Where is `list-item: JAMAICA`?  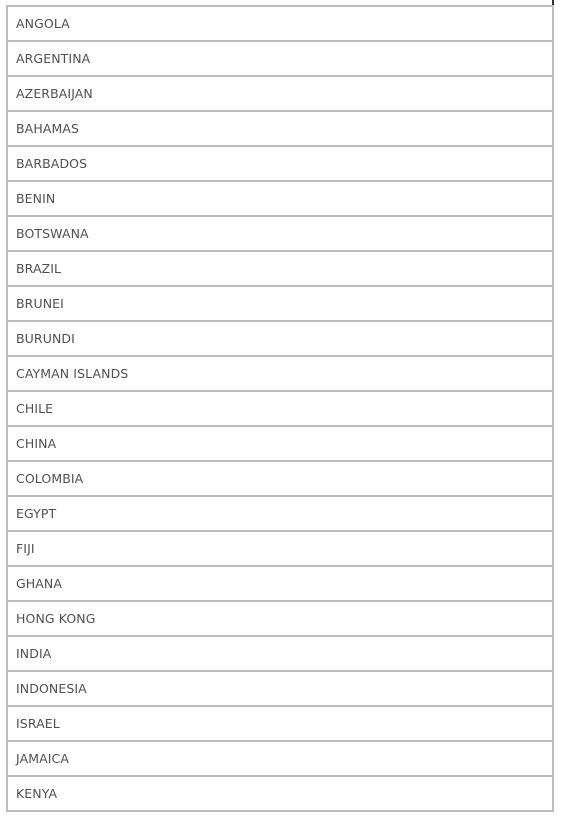
list-item: JAMAICA is located at coordinates (280, 757).